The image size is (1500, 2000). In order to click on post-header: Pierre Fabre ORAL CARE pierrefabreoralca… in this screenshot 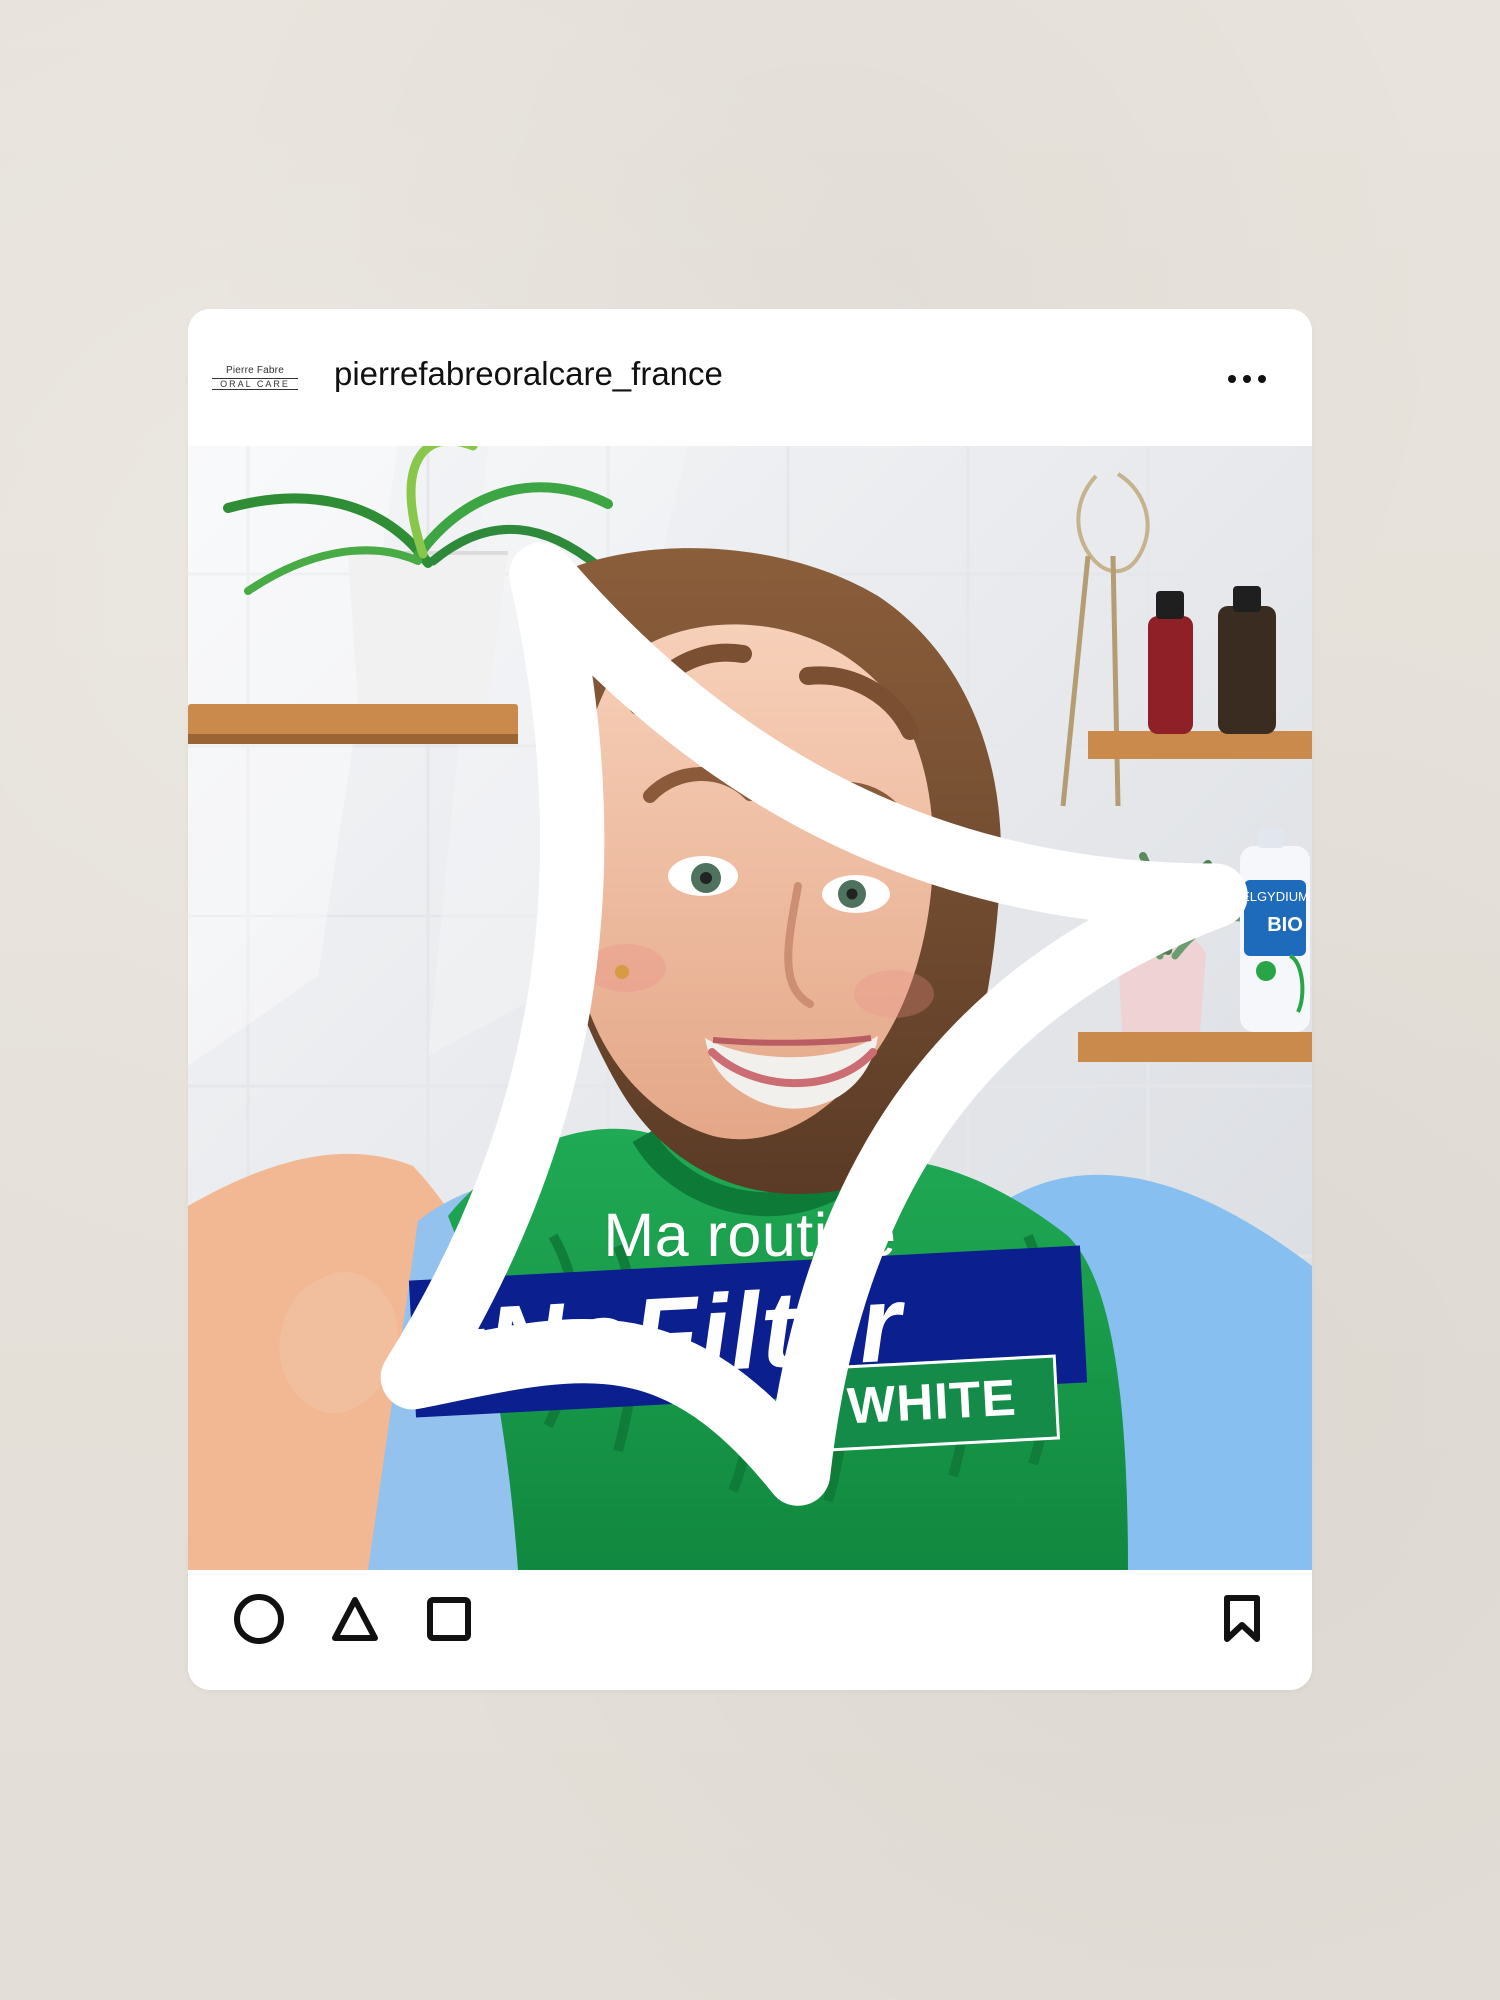, I will do `click(750, 377)`.